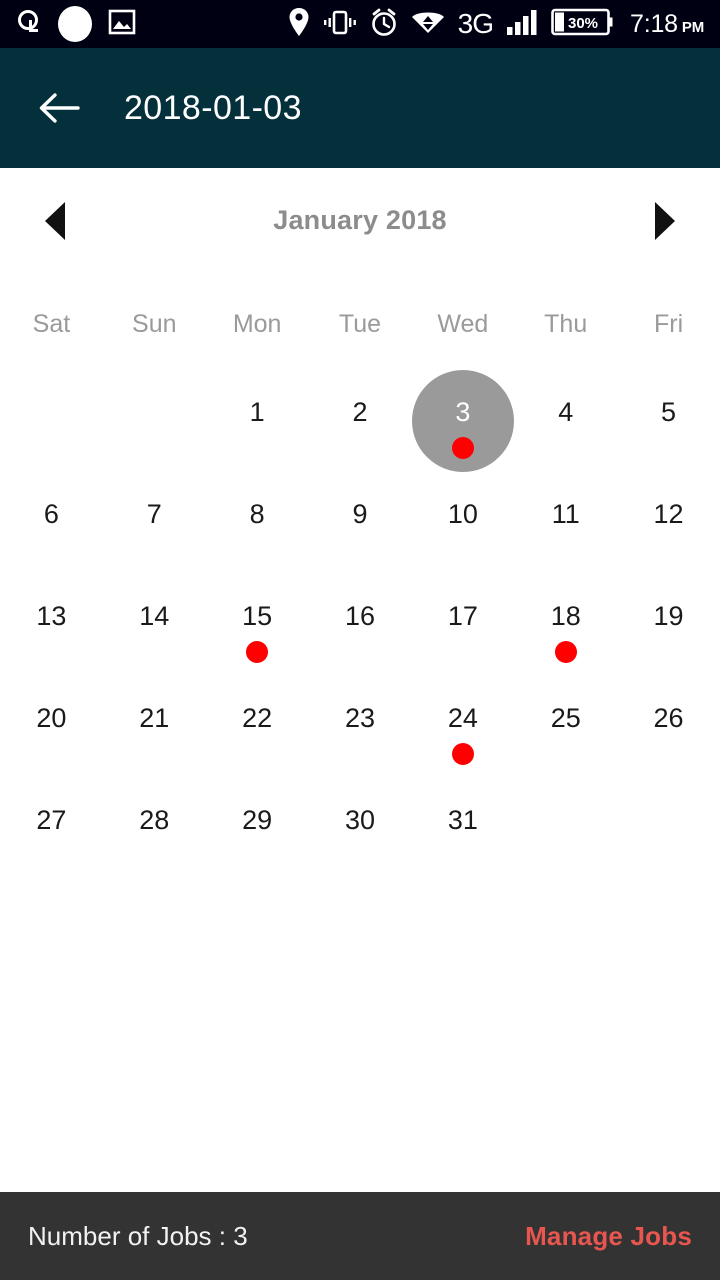 Image resolution: width=720 pixels, height=1280 pixels. Describe the element at coordinates (51, 718) in the screenshot. I see `day-number: 20` at that location.